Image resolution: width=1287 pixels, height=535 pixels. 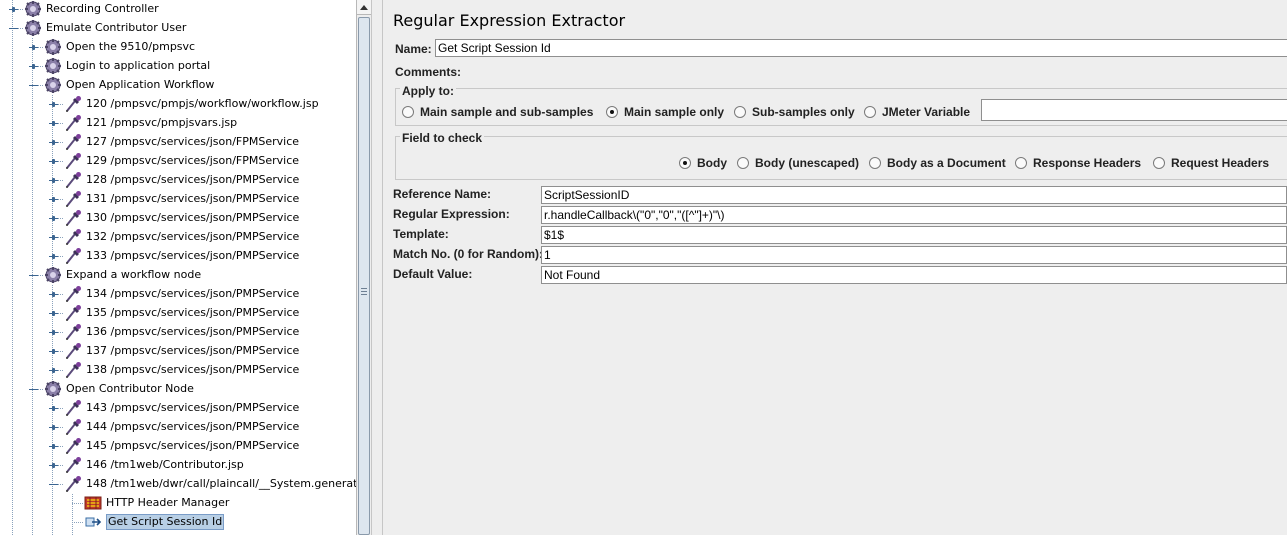 What do you see at coordinates (133, 275) in the screenshot?
I see `tree-node-label: Expand a workflow node` at bounding box center [133, 275].